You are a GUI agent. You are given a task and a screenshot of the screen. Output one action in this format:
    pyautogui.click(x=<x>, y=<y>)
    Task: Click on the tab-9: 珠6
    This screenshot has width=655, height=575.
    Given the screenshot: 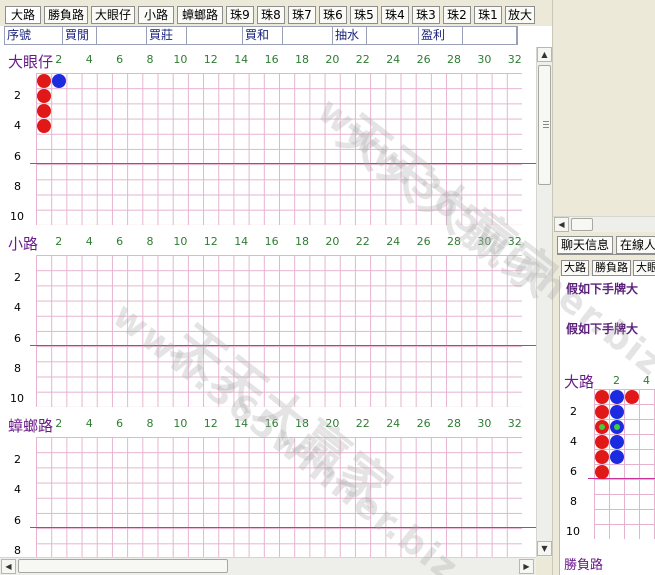 What is the action you would take?
    pyautogui.click(x=333, y=15)
    